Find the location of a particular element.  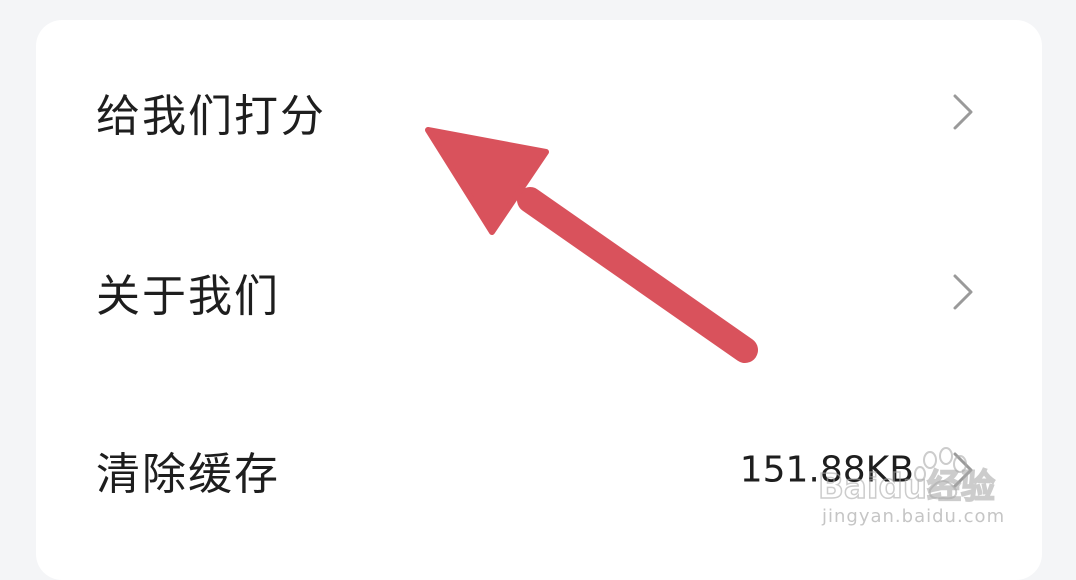

settings-item-label: 清除缓存 is located at coordinates (188, 474).